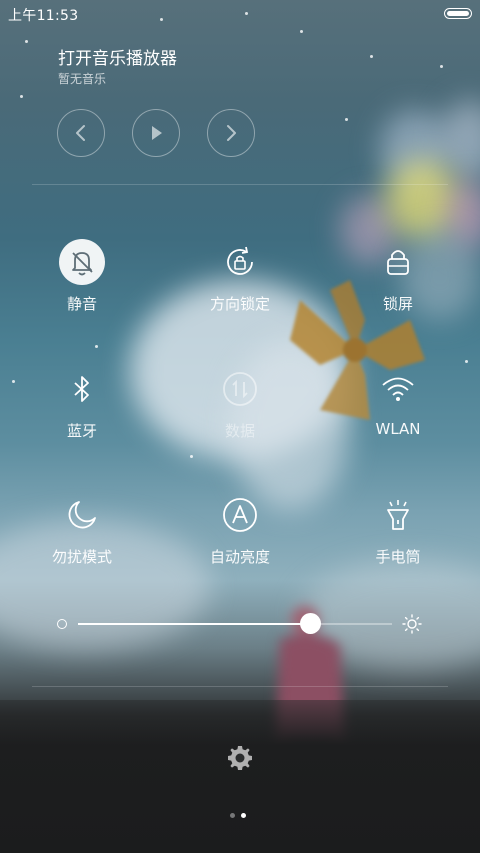  What do you see at coordinates (240, 515) in the screenshot?
I see `auto-brightness-icon` at bounding box center [240, 515].